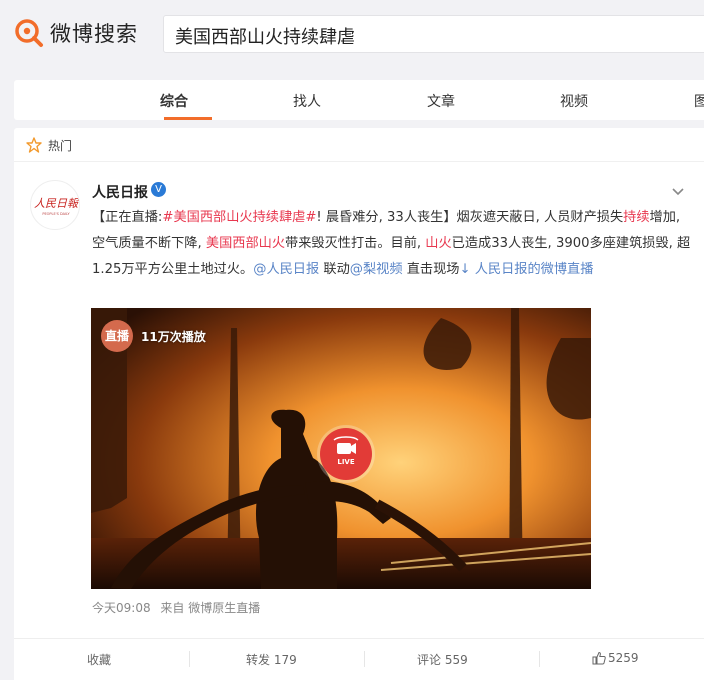 This screenshot has width=704, height=680. Describe the element at coordinates (346, 462) in the screenshot. I see `live-button-label: LIVE` at that location.